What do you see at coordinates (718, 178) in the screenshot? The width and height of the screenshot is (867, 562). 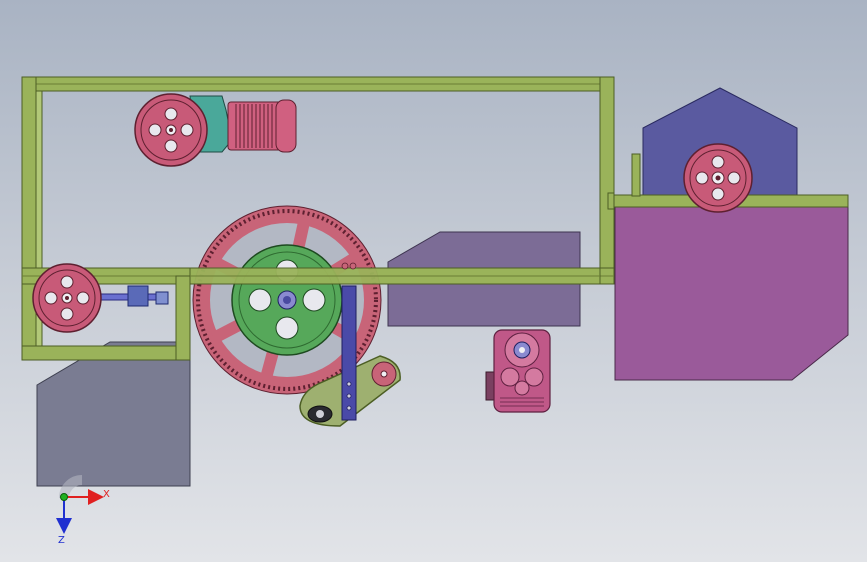 I see `right-pulley` at bounding box center [718, 178].